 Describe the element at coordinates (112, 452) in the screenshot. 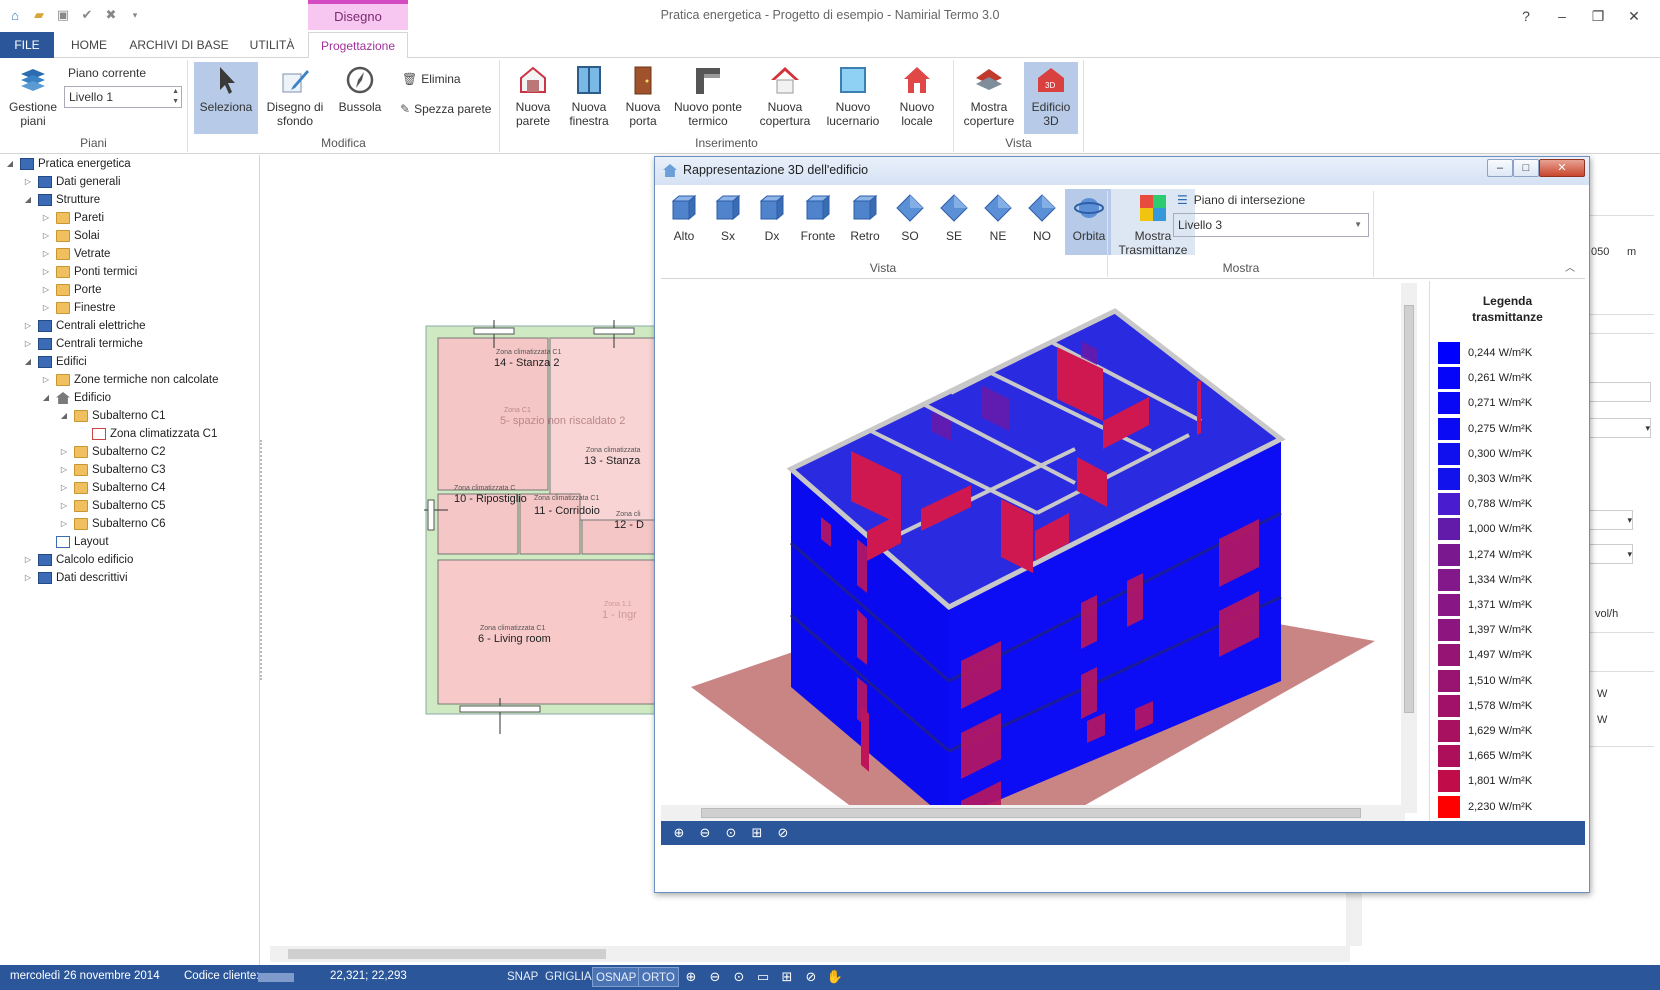

I see `tree-node-subalterno-c2: ▷ Subalterno C2` at that location.